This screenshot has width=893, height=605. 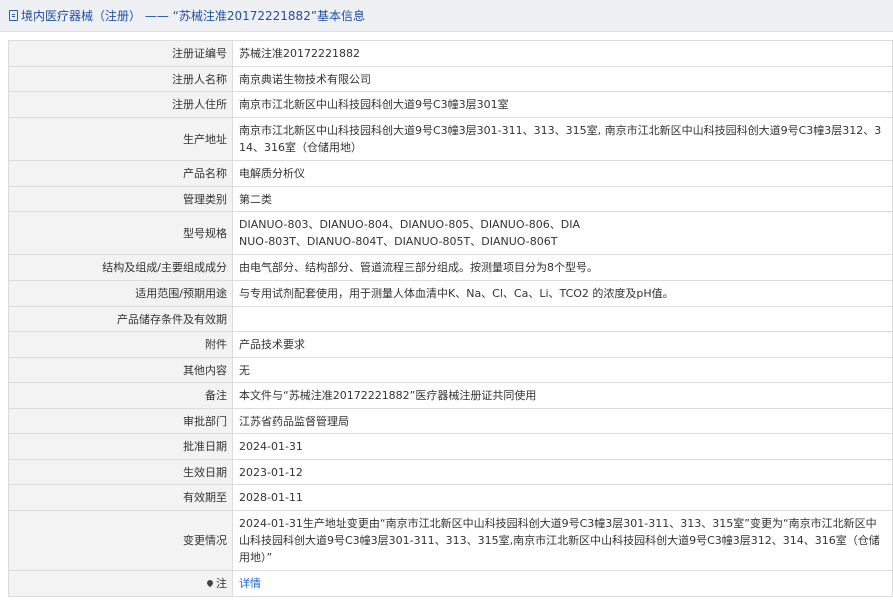 What do you see at coordinates (210, 583) in the screenshot?
I see `location-pin-icon` at bounding box center [210, 583].